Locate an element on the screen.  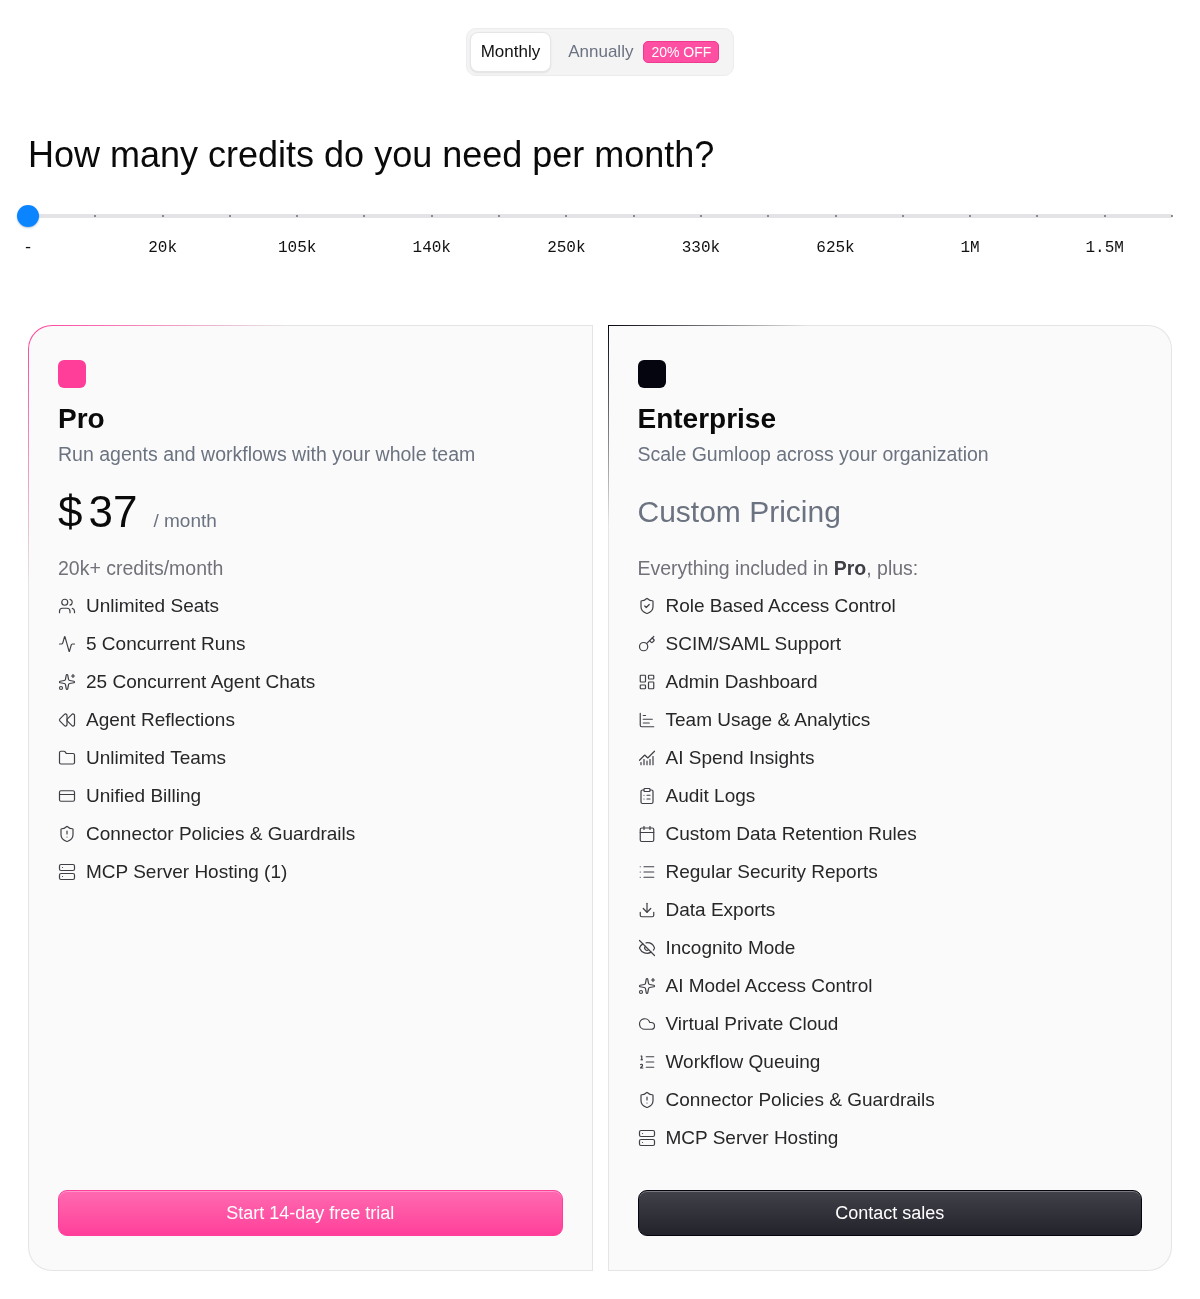
eye-off-icon is located at coordinates (646, 948).